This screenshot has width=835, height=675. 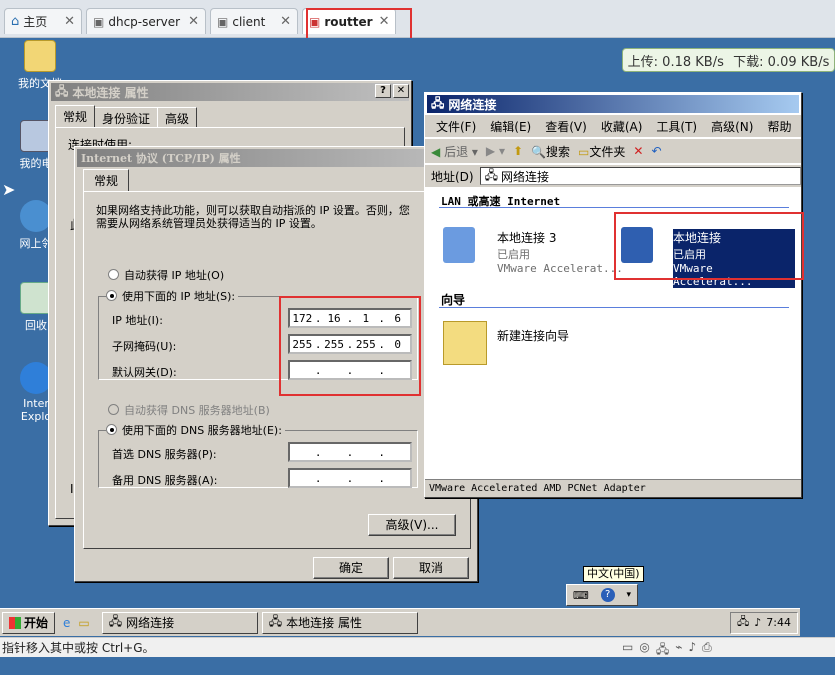 What do you see at coordinates (732, 126) in the screenshot?
I see `menu-advanced: 高级(N)` at bounding box center [732, 126].